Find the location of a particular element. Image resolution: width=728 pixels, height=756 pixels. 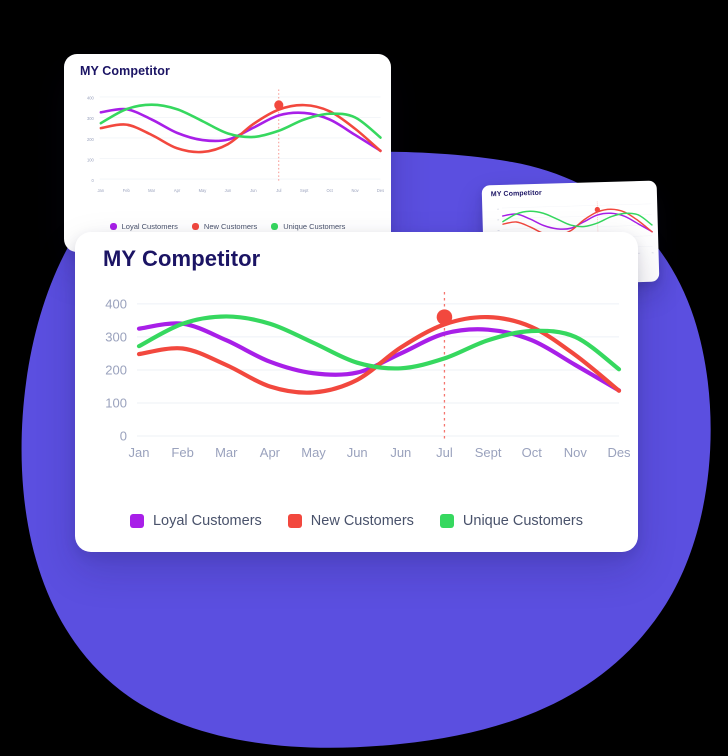

card-title-topleft: MY Competitor is located at coordinates (125, 71).